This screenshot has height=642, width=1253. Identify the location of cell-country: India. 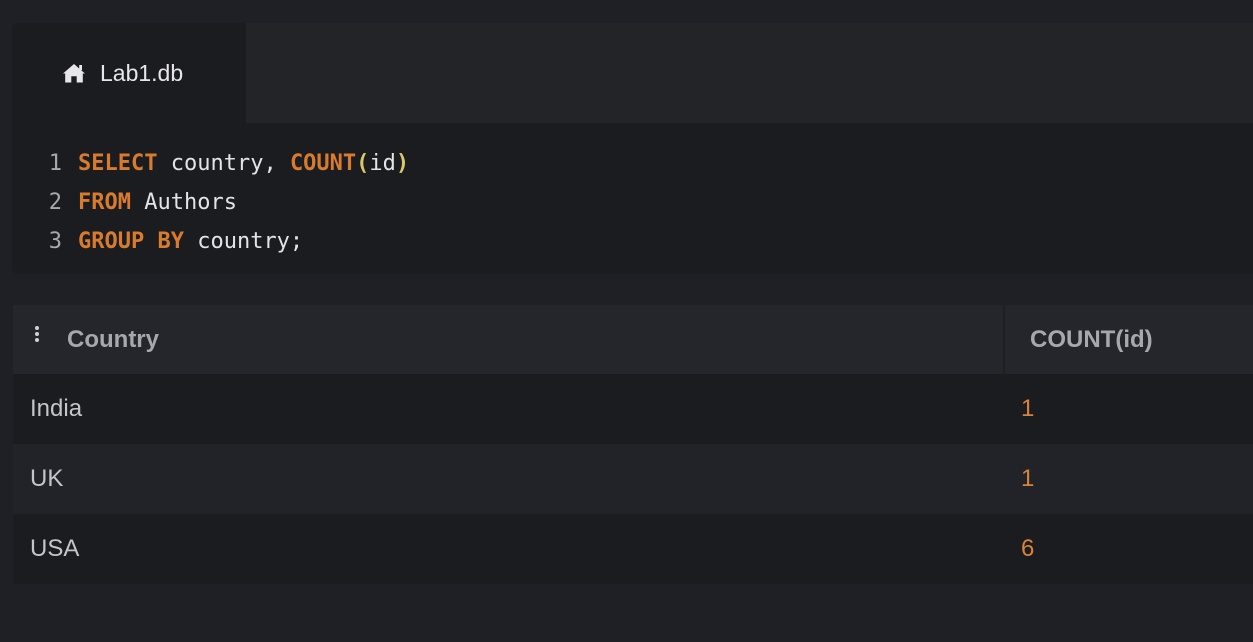
(56, 408).